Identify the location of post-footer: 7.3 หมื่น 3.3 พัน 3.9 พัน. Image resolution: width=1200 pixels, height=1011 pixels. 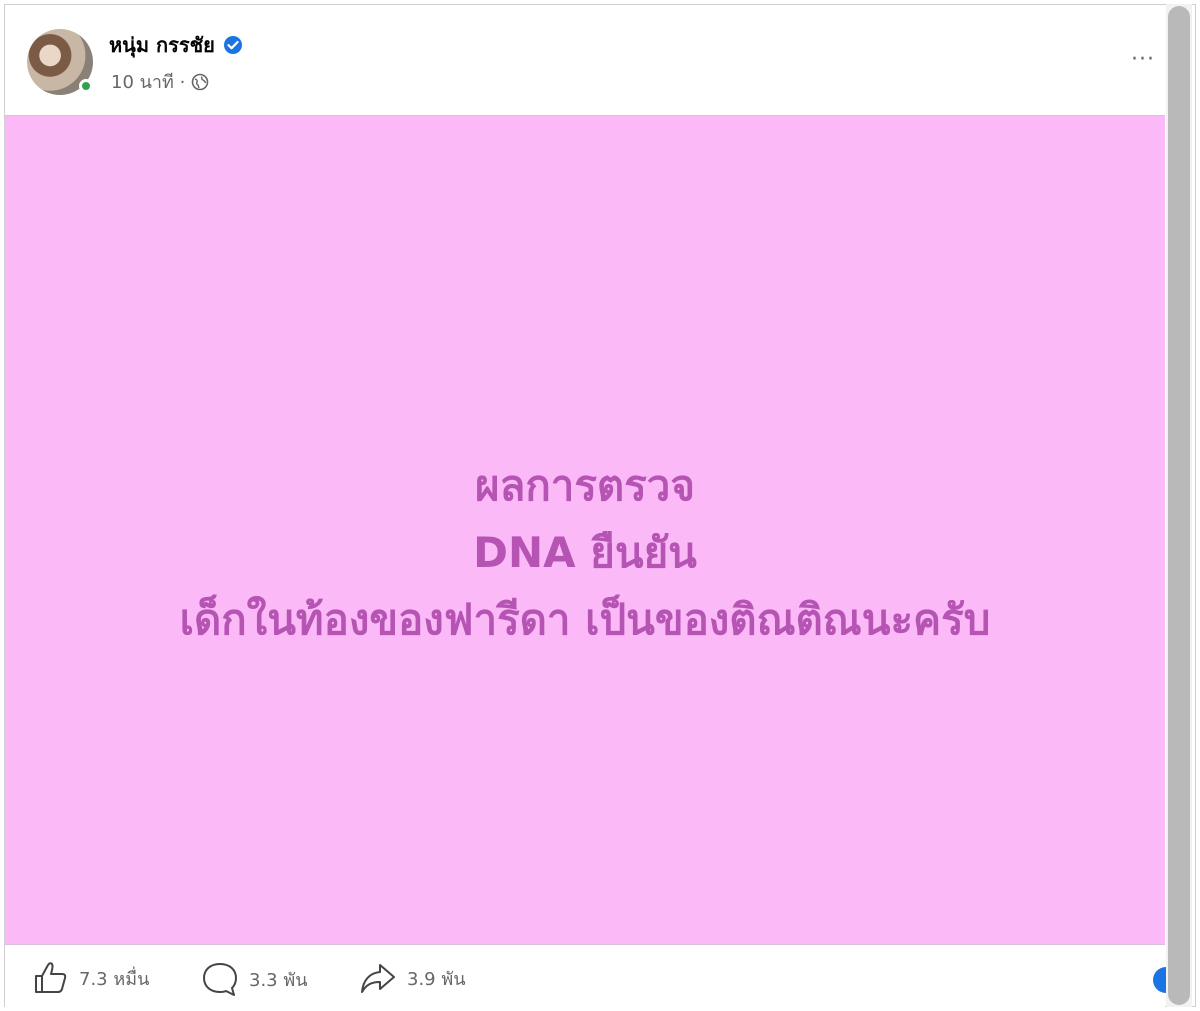
(586, 976).